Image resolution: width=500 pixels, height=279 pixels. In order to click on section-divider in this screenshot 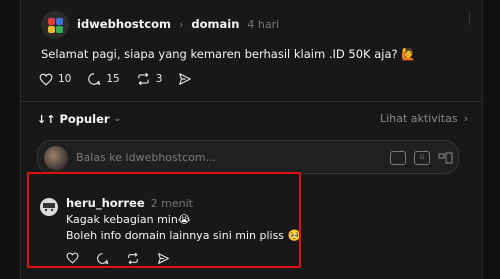, I will do `click(251, 101)`.